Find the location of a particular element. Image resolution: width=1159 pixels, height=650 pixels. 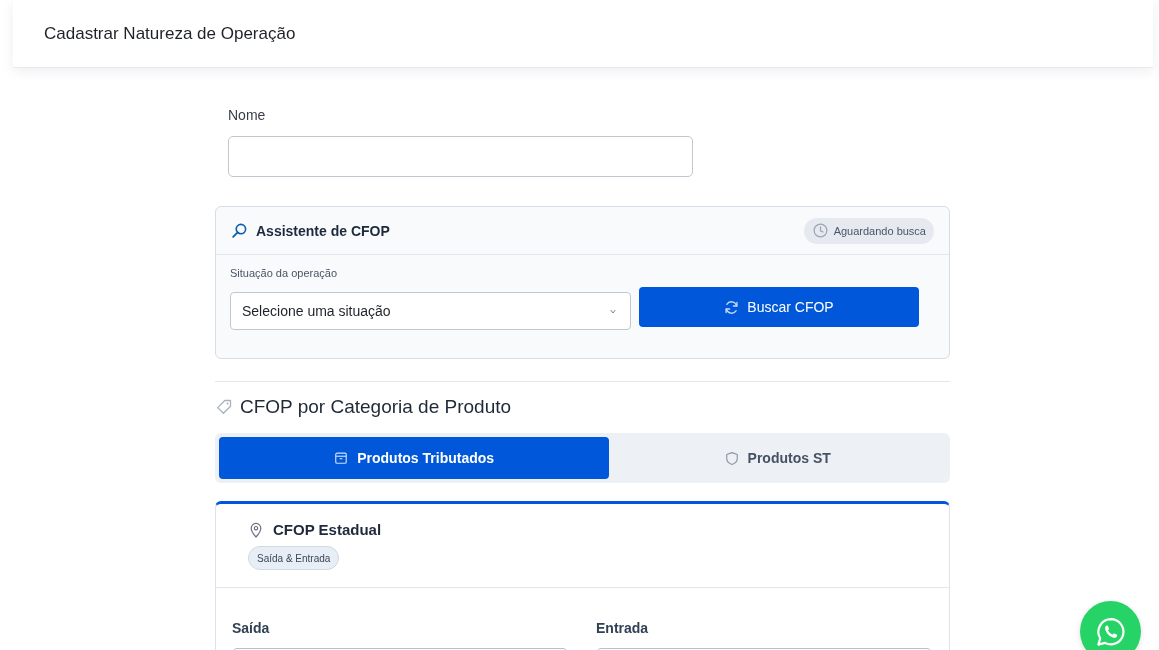

page-title: Cadastrar Natureza de Operação is located at coordinates (170, 33).